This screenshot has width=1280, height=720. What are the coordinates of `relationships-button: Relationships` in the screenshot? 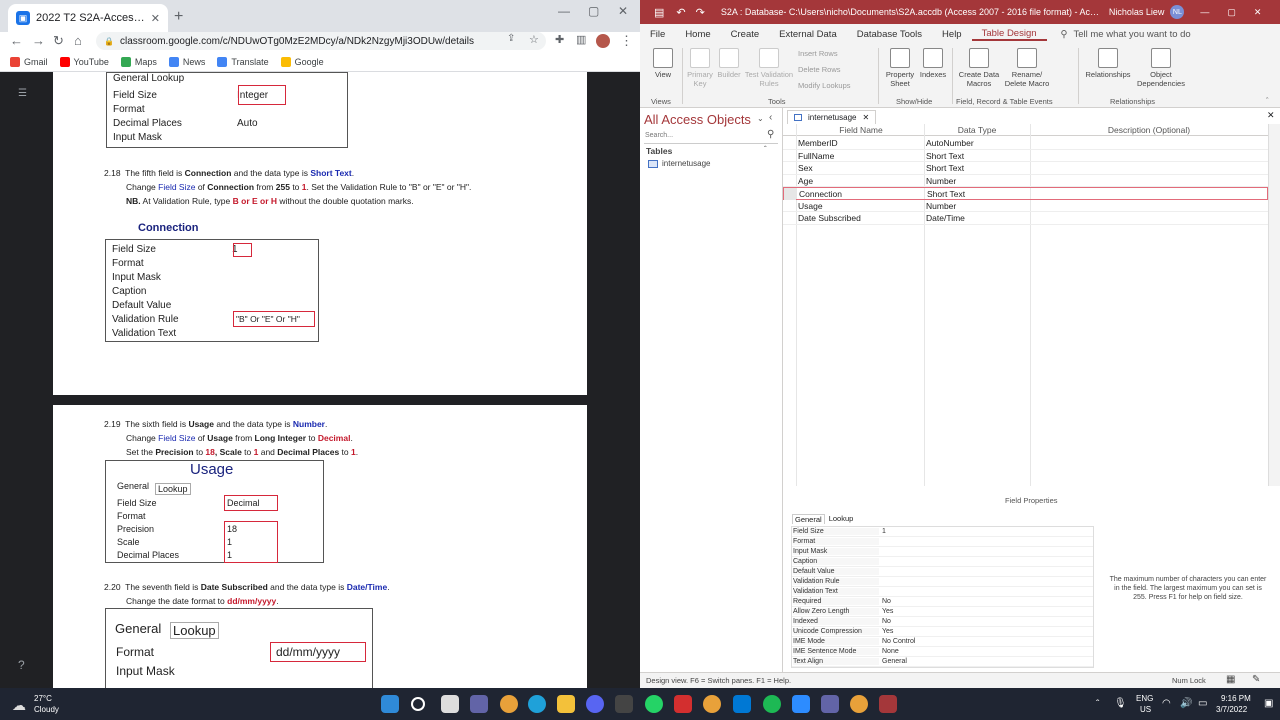 It's located at (1108, 63).